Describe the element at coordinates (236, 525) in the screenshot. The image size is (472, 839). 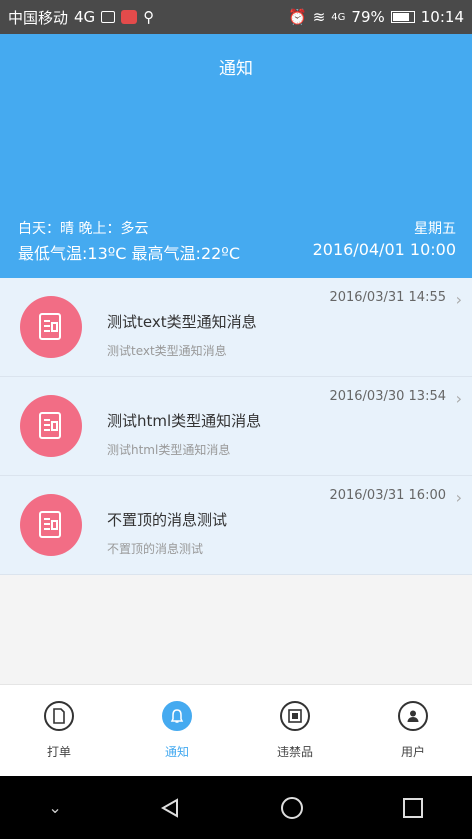
I see `notification-item: 不置顶的消息测试 不置顶的消息测试 2016/03/31 16:00 ›` at that location.